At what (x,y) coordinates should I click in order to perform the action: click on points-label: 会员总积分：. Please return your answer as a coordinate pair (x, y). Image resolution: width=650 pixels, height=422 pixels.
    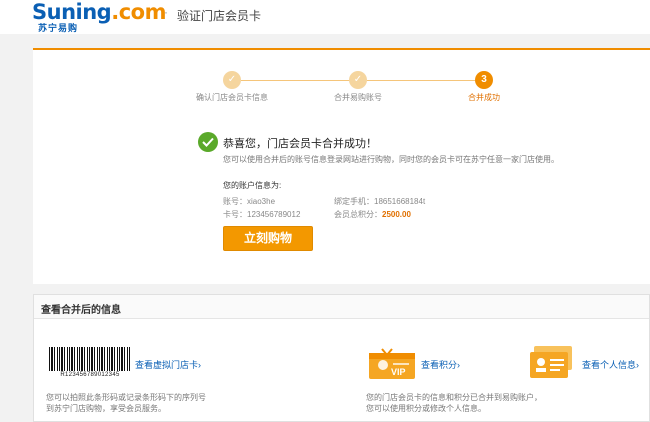
    Looking at the image, I should click on (358, 214).